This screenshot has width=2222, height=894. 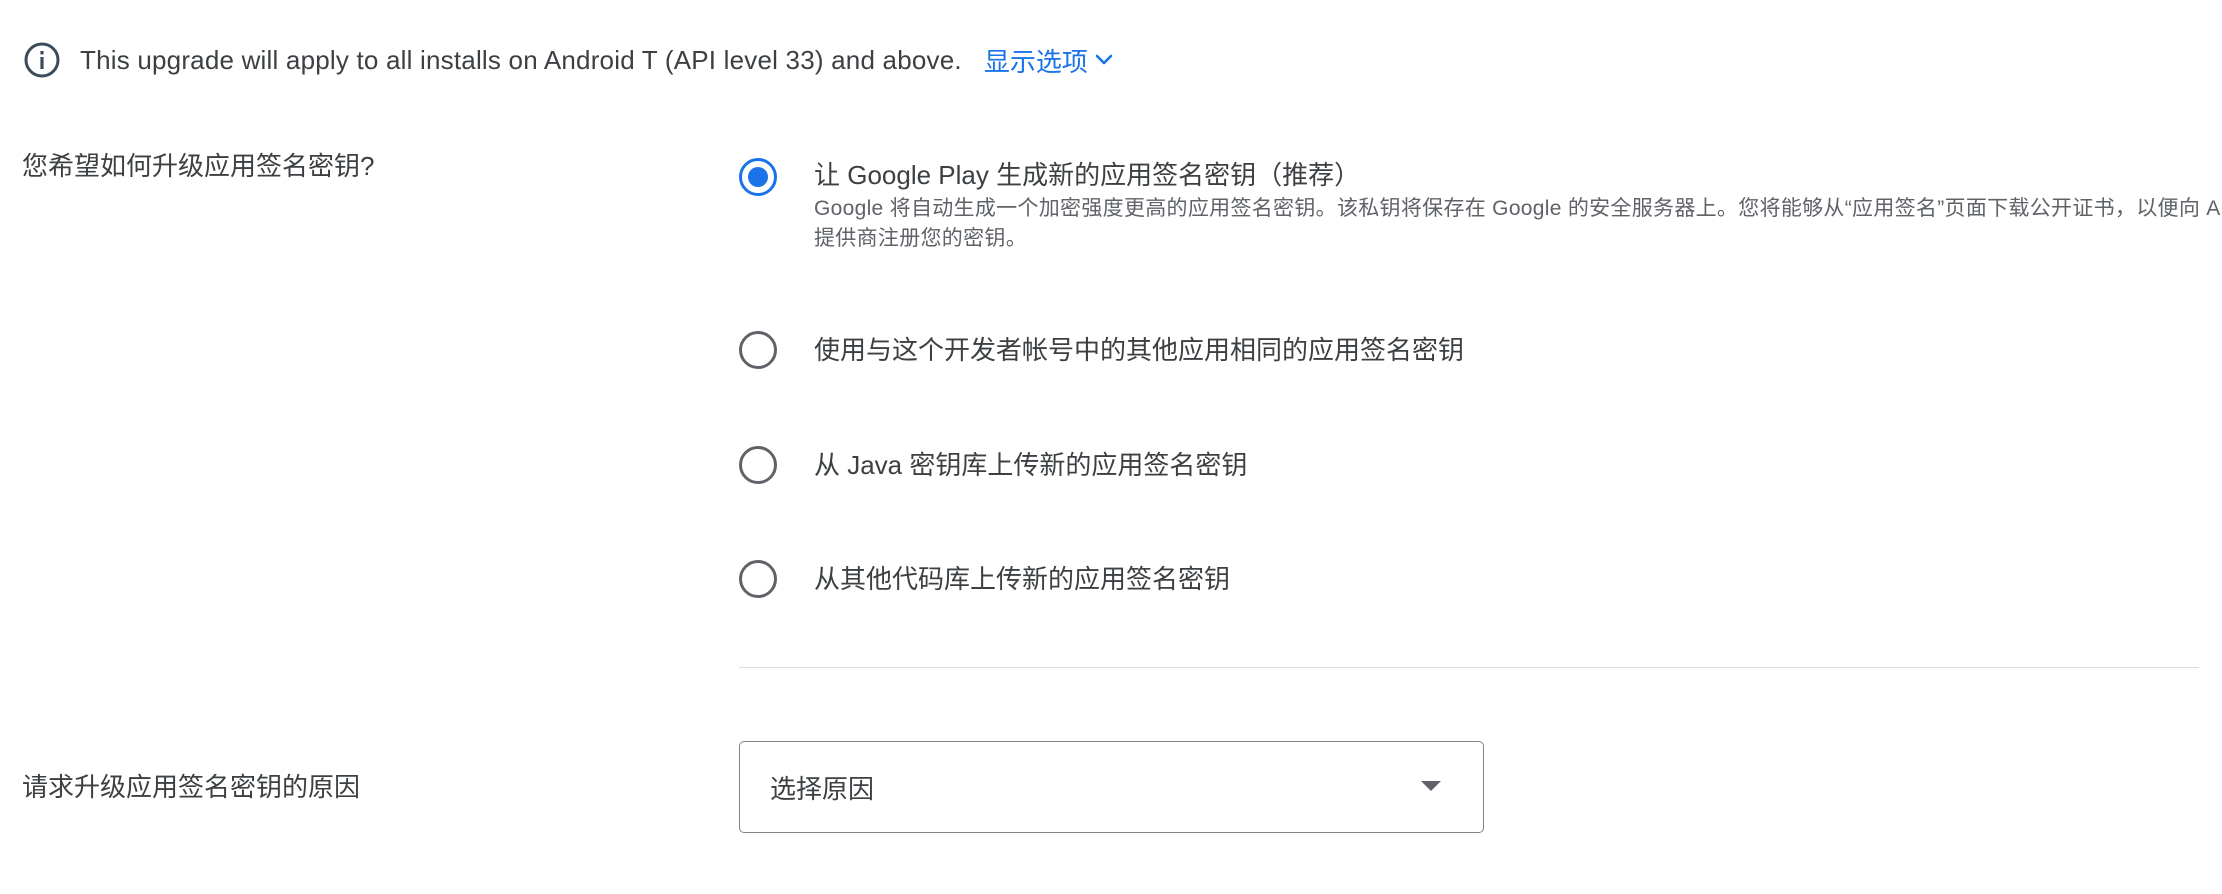 I want to click on select-value: 选择原因, so click(x=822, y=788).